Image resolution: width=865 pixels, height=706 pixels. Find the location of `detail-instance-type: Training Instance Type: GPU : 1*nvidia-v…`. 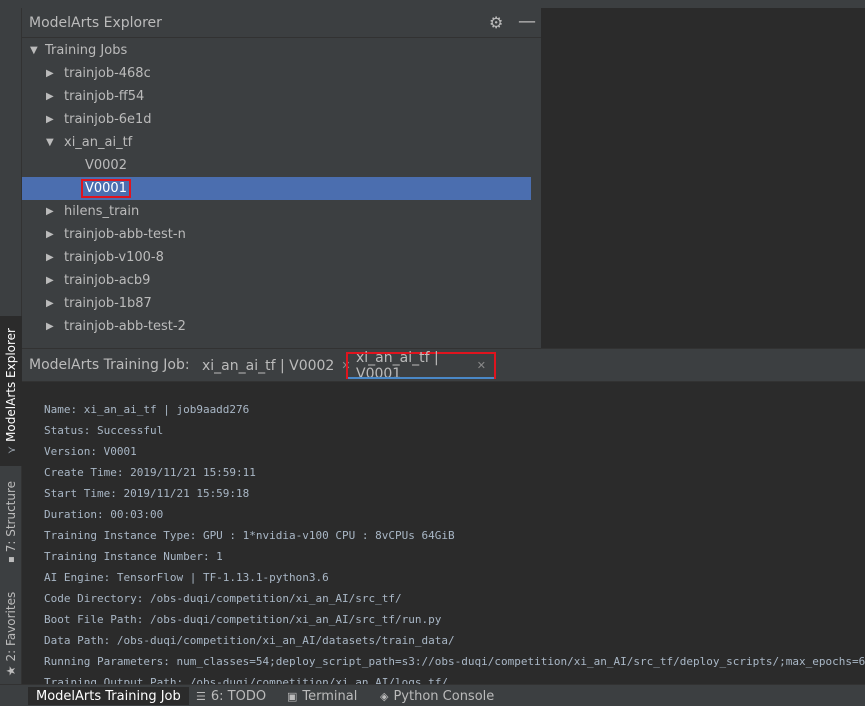

detail-instance-type: Training Instance Type: GPU : 1*nvidia-v… is located at coordinates (249, 535).